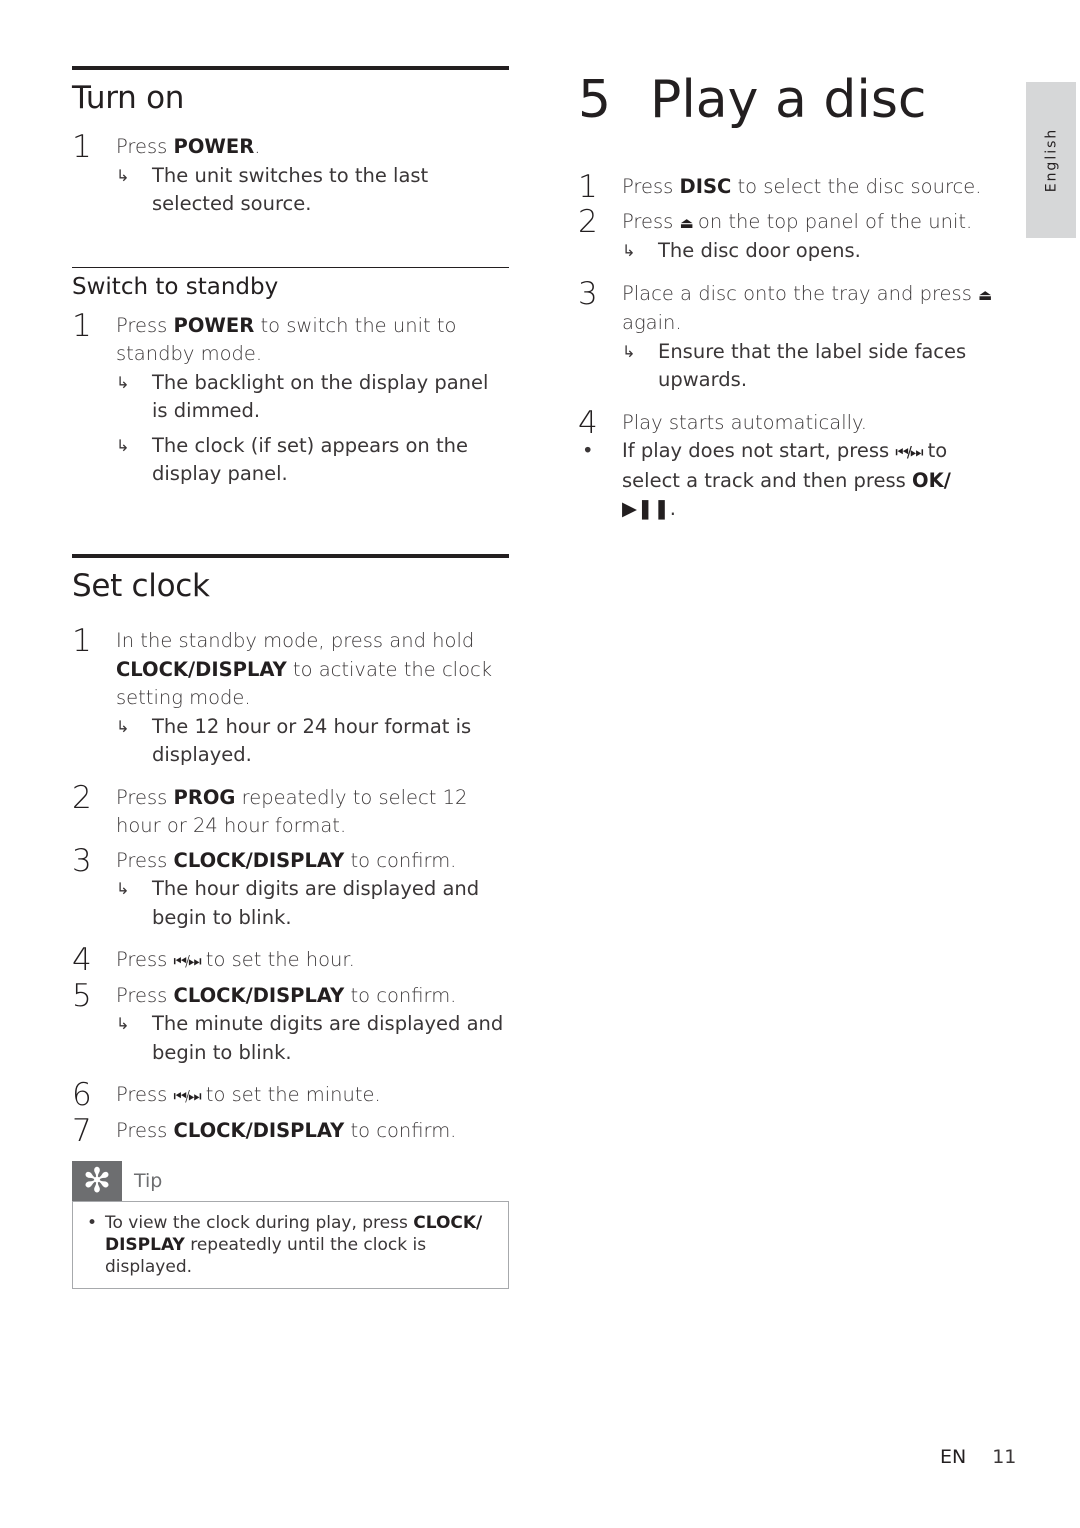  What do you see at coordinates (226, 1095) in the screenshot?
I see `step: 6 Press ⏮/⏭ to set the minute.` at bounding box center [226, 1095].